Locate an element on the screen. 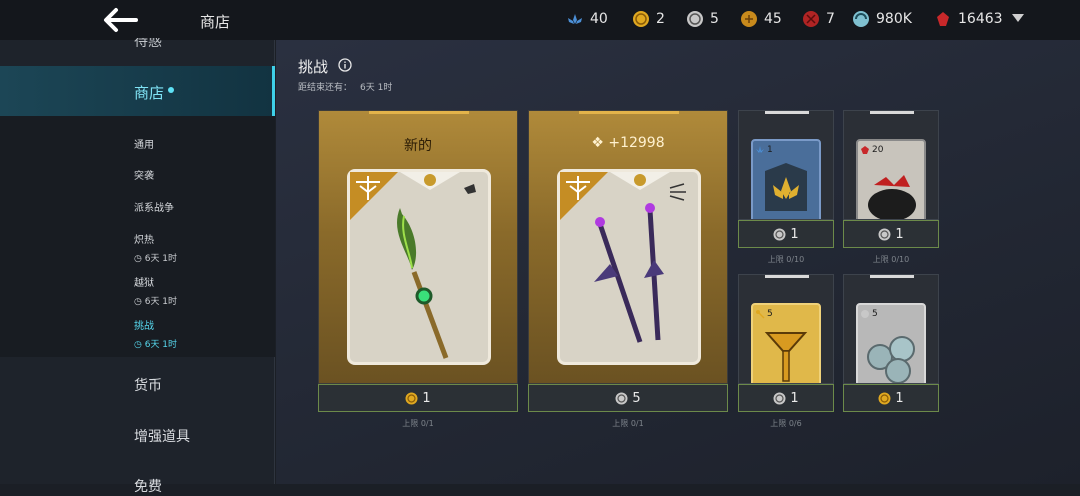 The width and height of the screenshot is (1080, 496). buy-button-key: 1 is located at coordinates (786, 398).